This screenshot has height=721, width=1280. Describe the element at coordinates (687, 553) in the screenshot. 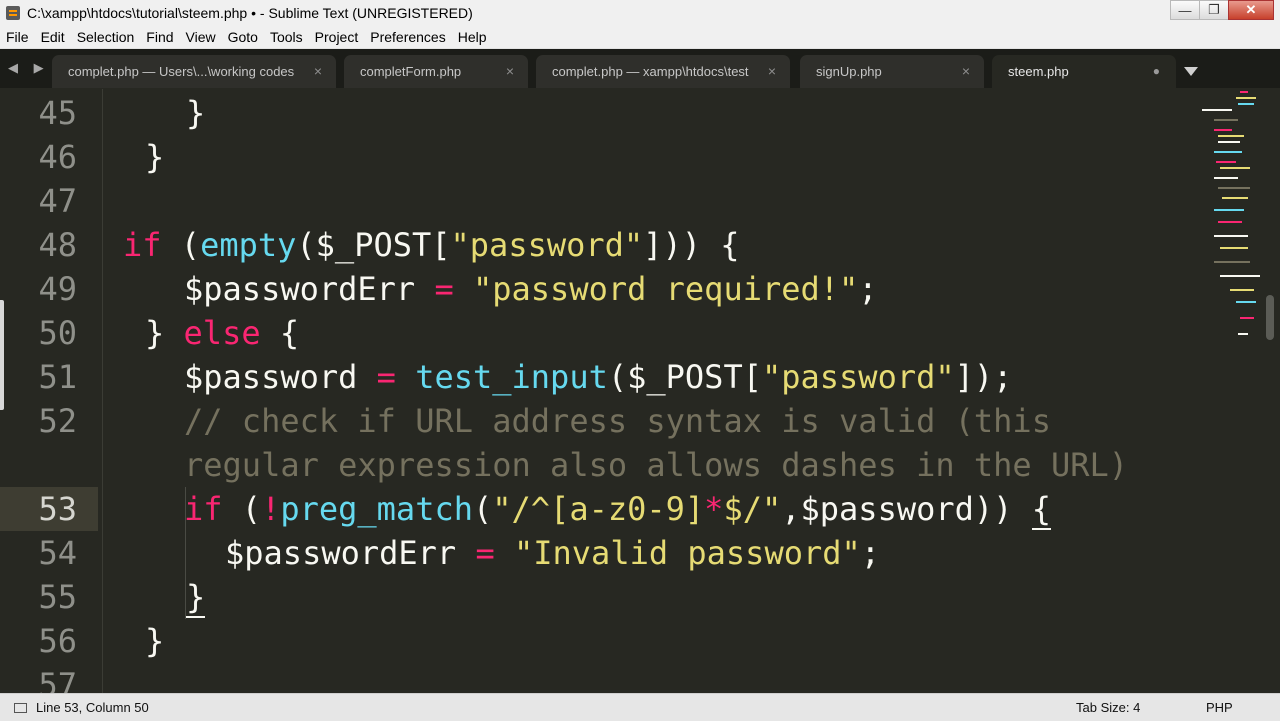

I see `code-token: "Invalid password"` at that location.